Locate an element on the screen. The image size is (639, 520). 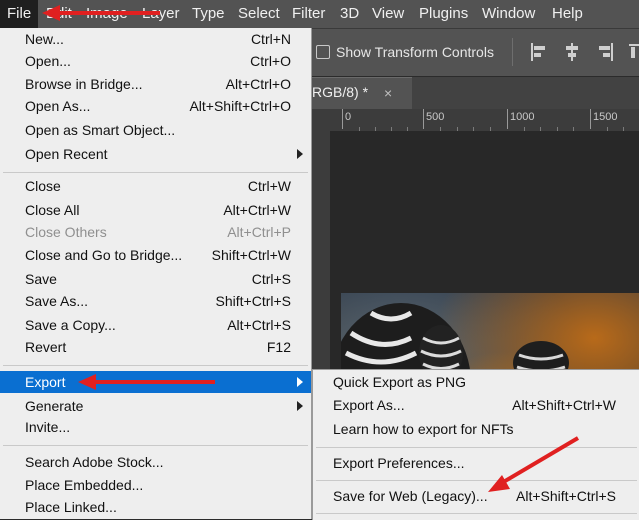
menu-item-save-a-copy: Save a Copy... Alt+Ctrl+S is located at coordinates (155, 325).